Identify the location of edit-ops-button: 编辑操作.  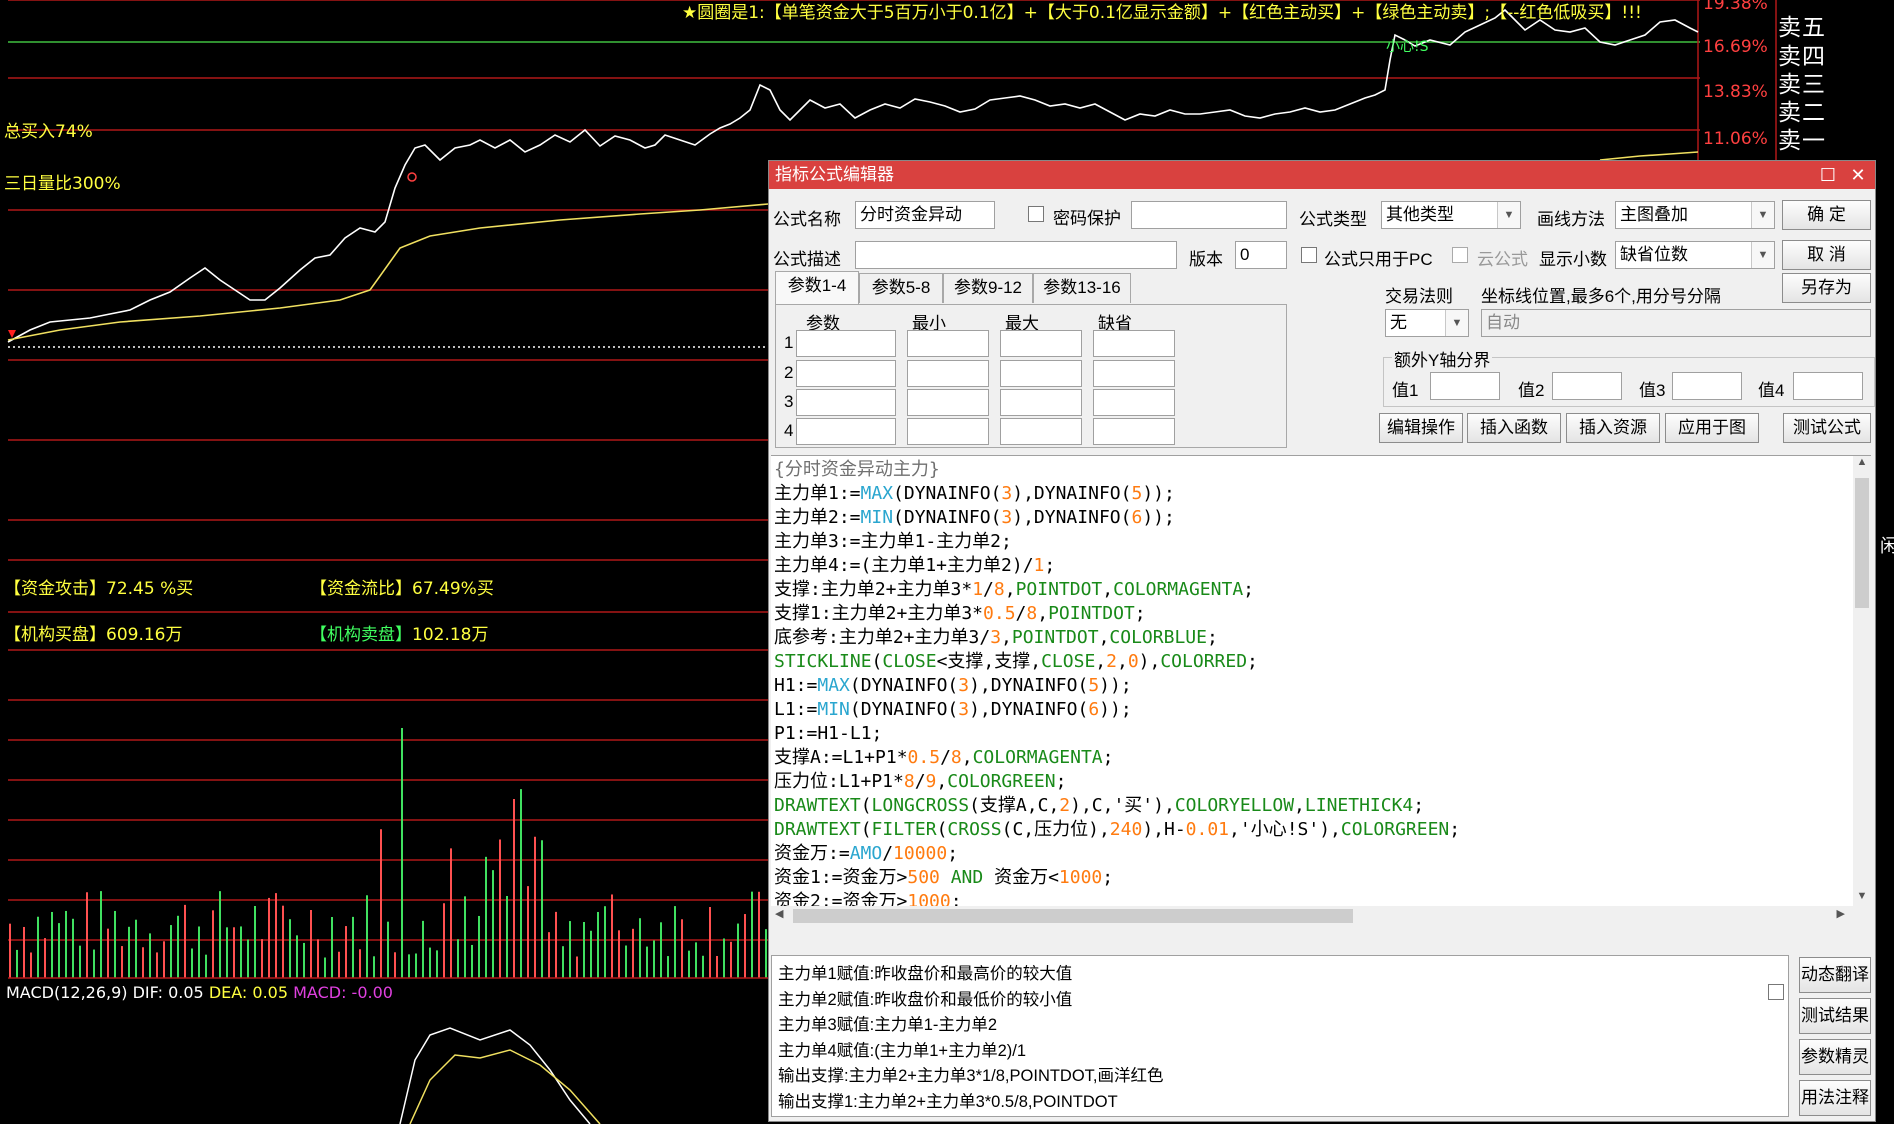
(1421, 428).